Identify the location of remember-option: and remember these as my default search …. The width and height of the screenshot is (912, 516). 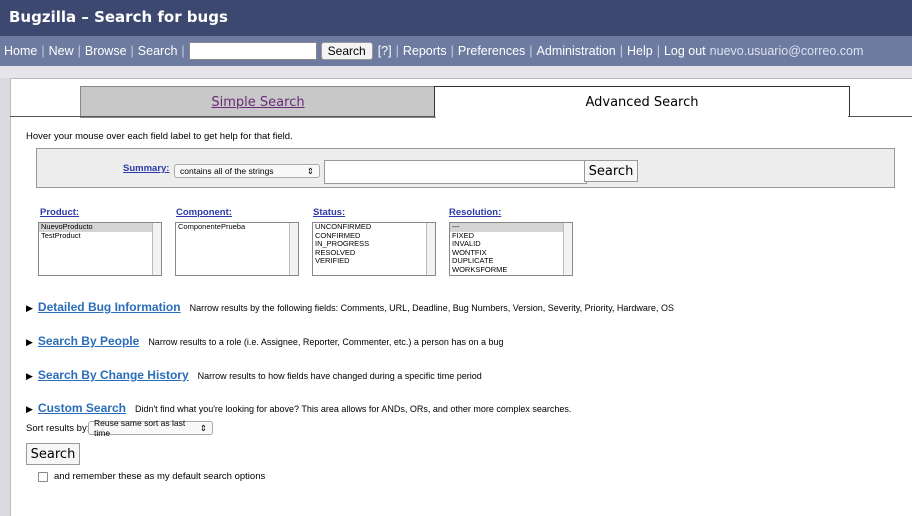
(151, 476).